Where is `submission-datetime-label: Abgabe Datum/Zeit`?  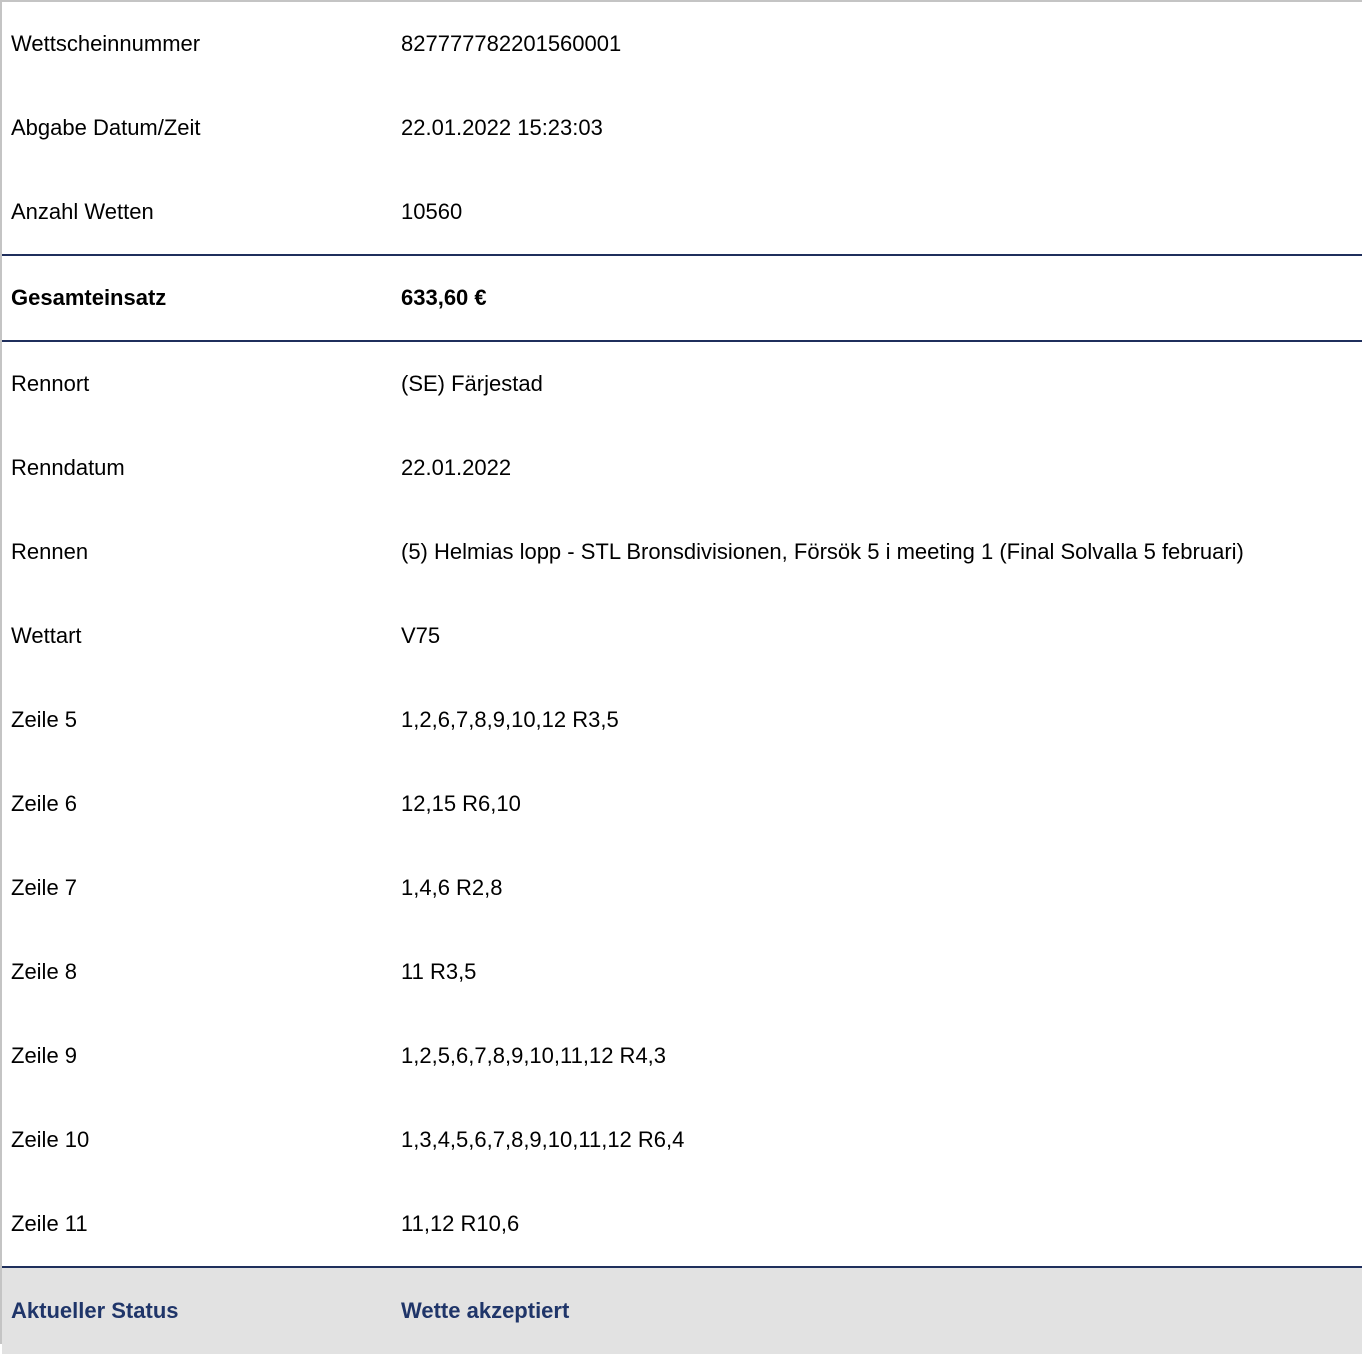 submission-datetime-label: Abgabe Datum/Zeit is located at coordinates (106, 127).